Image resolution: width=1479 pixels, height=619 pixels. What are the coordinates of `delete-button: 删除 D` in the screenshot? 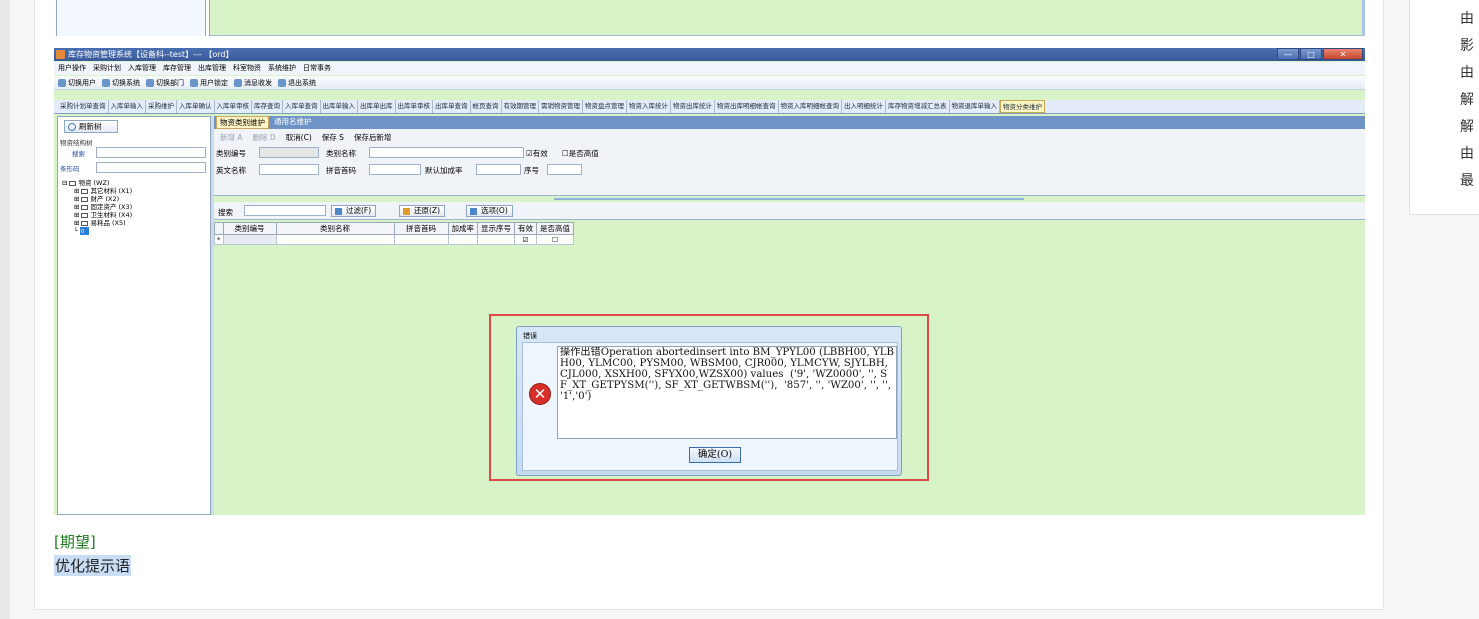 It's located at (264, 137).